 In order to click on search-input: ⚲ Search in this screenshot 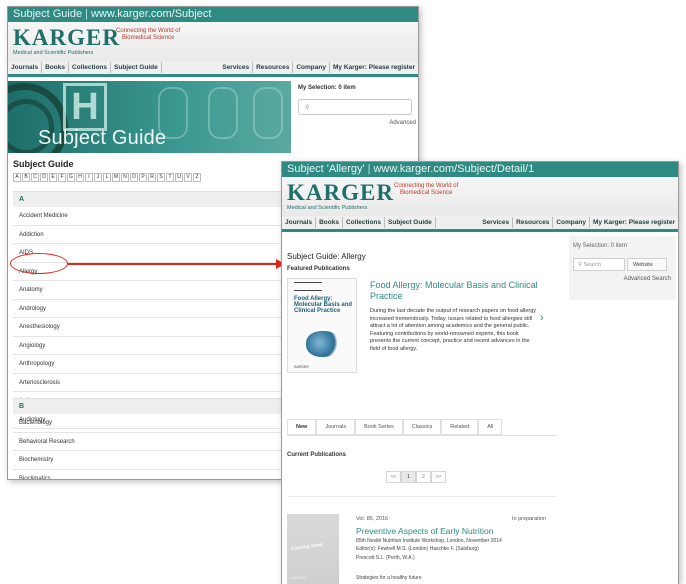, I will do `click(599, 264)`.